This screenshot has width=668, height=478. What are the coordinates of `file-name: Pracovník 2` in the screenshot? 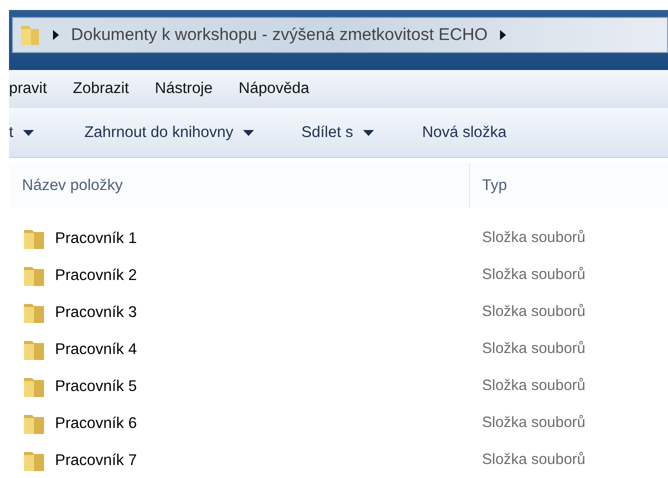 It's located at (96, 276).